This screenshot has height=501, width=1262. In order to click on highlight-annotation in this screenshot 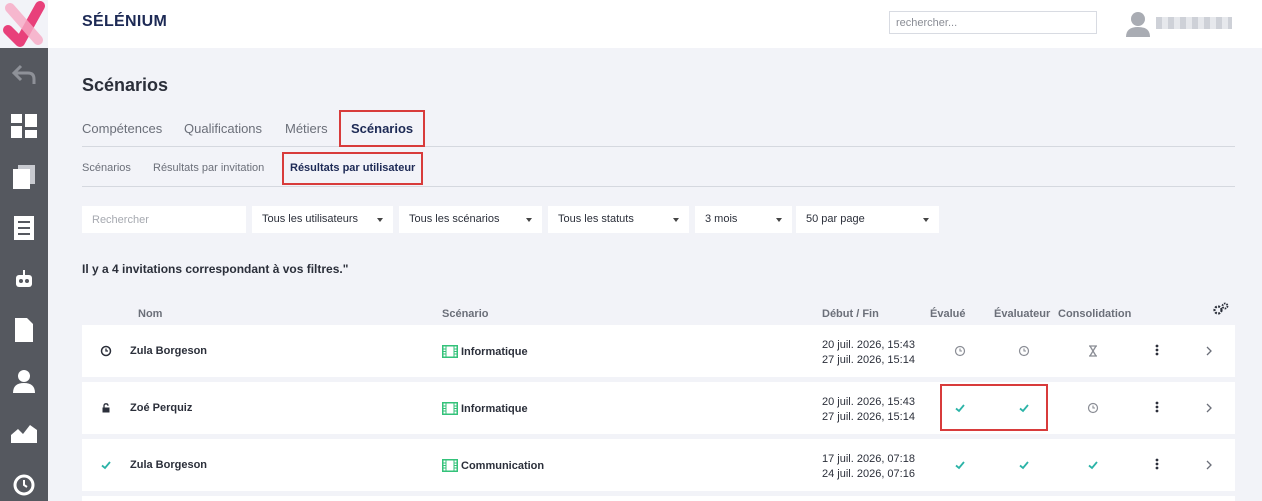, I will do `click(994, 407)`.